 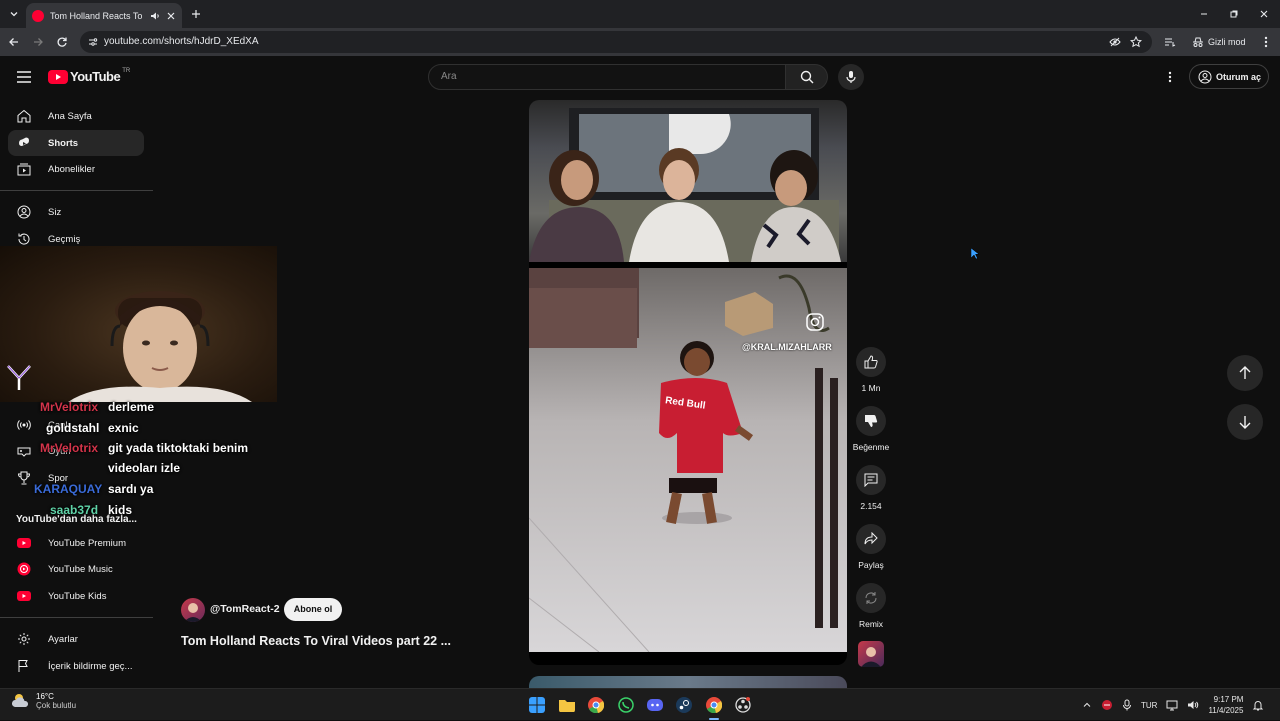 What do you see at coordinates (871, 480) in the screenshot?
I see `comment-icon` at bounding box center [871, 480].